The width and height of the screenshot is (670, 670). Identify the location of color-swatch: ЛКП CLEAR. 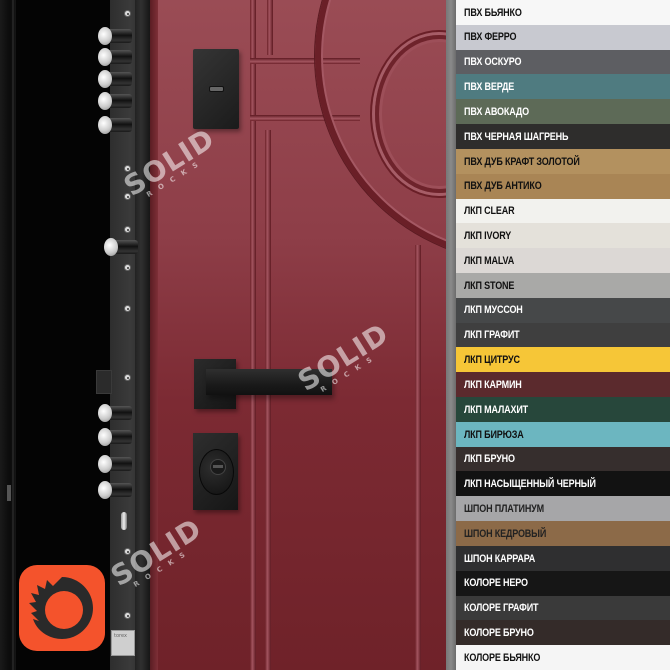
(563, 211).